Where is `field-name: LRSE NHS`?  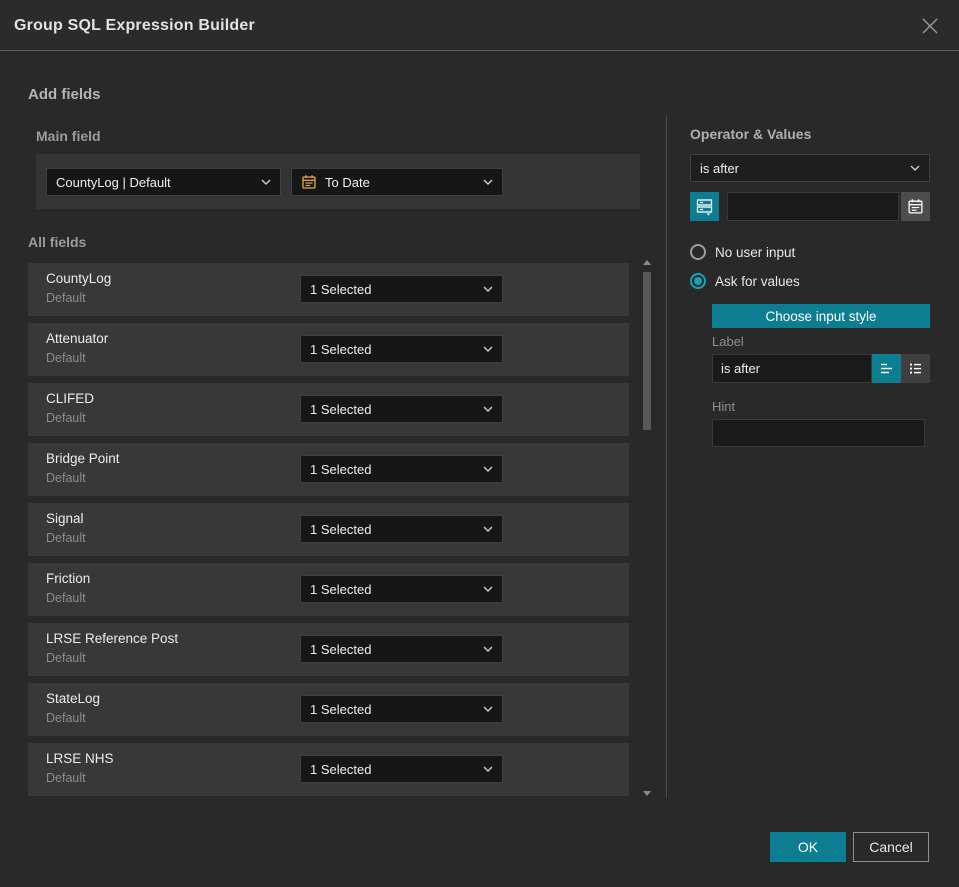
field-name: LRSE NHS is located at coordinates (80, 758).